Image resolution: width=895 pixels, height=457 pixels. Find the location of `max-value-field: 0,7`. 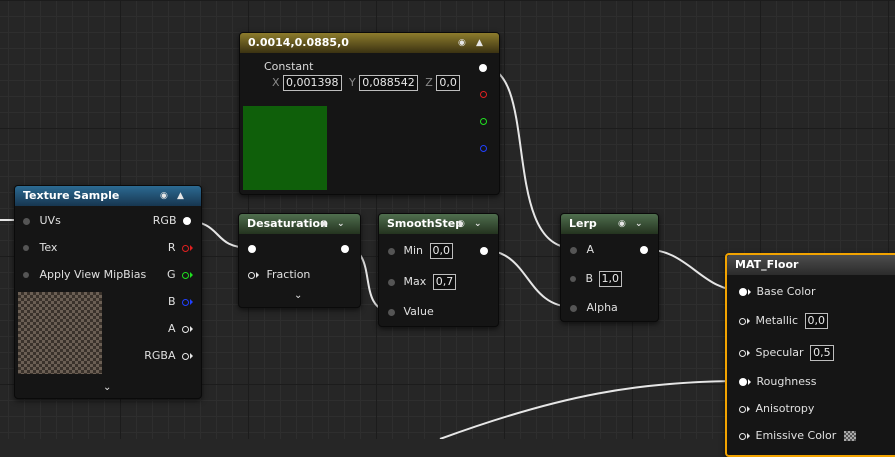

max-value-field: 0,7 is located at coordinates (444, 282).